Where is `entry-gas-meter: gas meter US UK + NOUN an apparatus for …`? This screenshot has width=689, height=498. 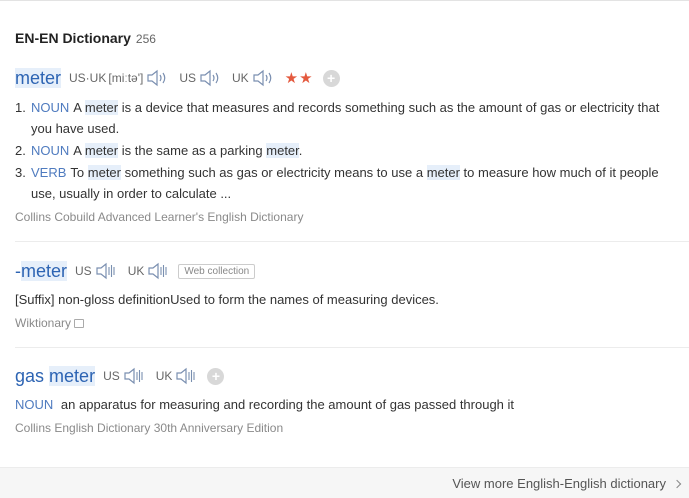
entry-gas-meter: gas meter US UK + NOUN an apparatus for … is located at coordinates (352, 400).